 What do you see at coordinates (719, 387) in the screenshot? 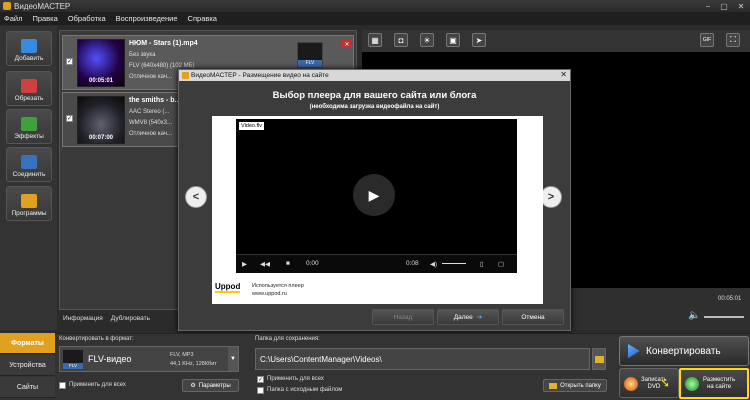
I see `web-label-2: на сайте` at bounding box center [719, 387].